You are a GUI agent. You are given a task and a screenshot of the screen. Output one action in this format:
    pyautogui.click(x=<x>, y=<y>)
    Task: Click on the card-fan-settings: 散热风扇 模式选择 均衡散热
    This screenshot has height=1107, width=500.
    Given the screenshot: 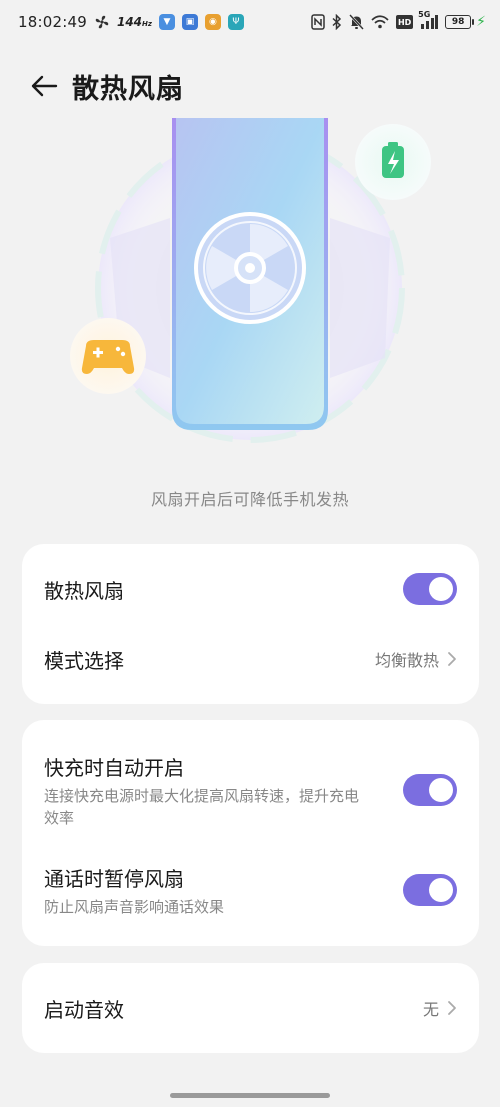 What is the action you would take?
    pyautogui.click(x=250, y=624)
    